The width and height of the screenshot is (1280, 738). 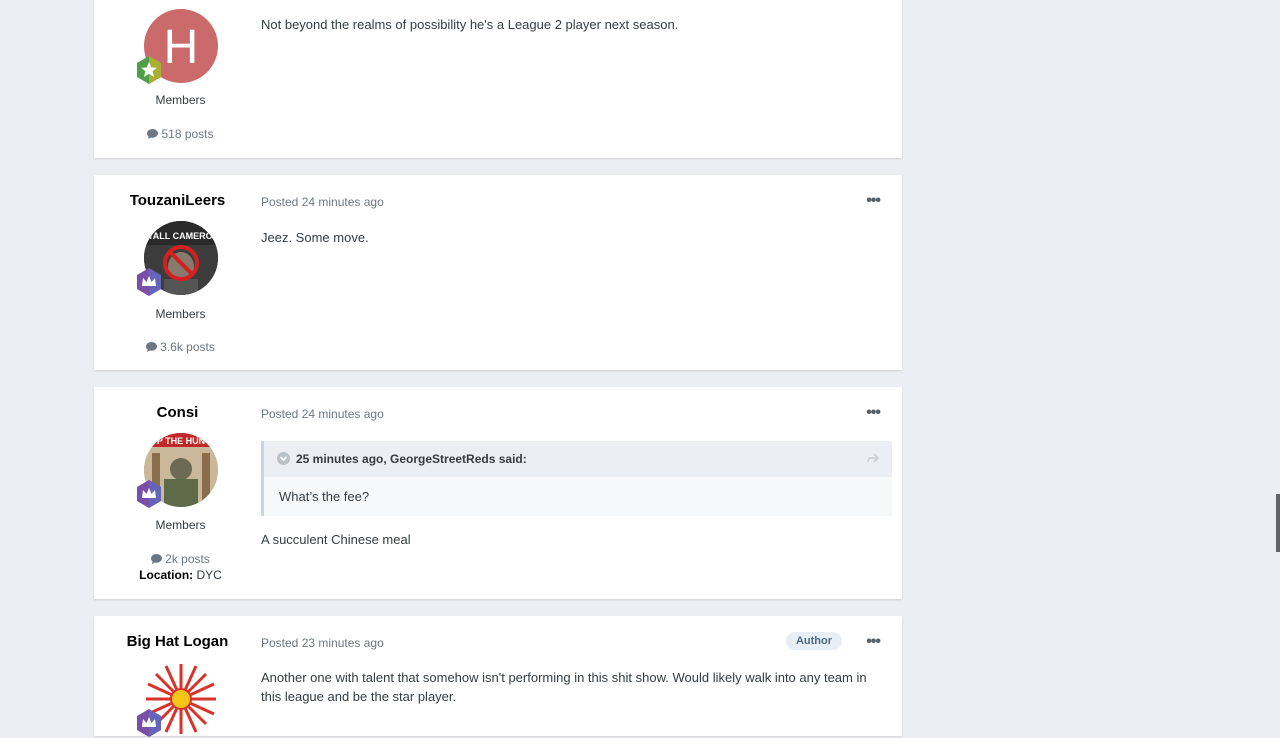 I want to click on post-content: A succulent Chinese meal, so click(x=336, y=539).